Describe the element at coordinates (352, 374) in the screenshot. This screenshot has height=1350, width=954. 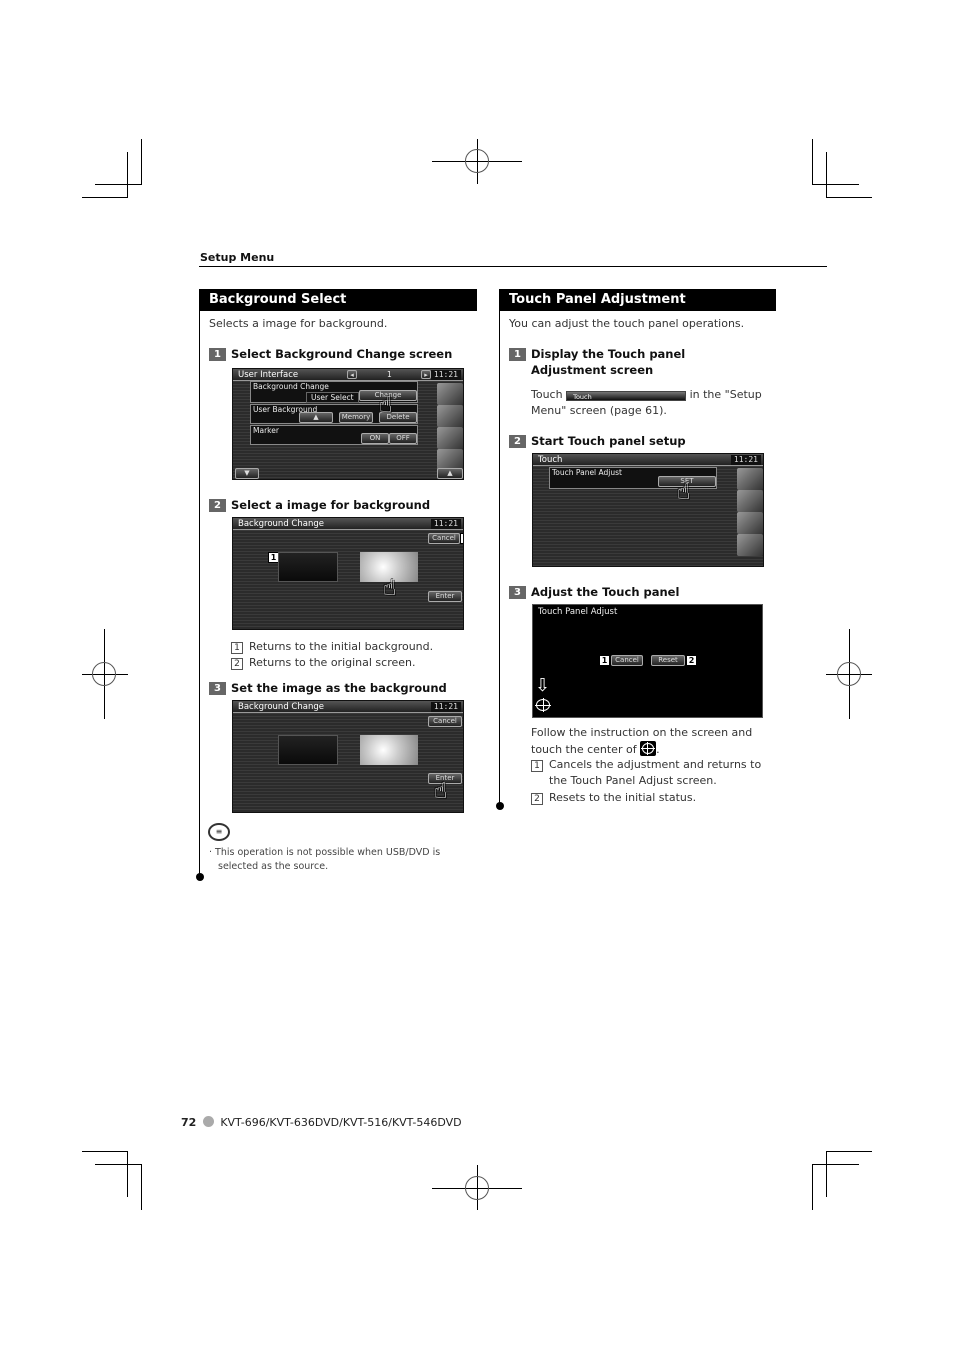
I see `prev-page-button: ◂` at that location.